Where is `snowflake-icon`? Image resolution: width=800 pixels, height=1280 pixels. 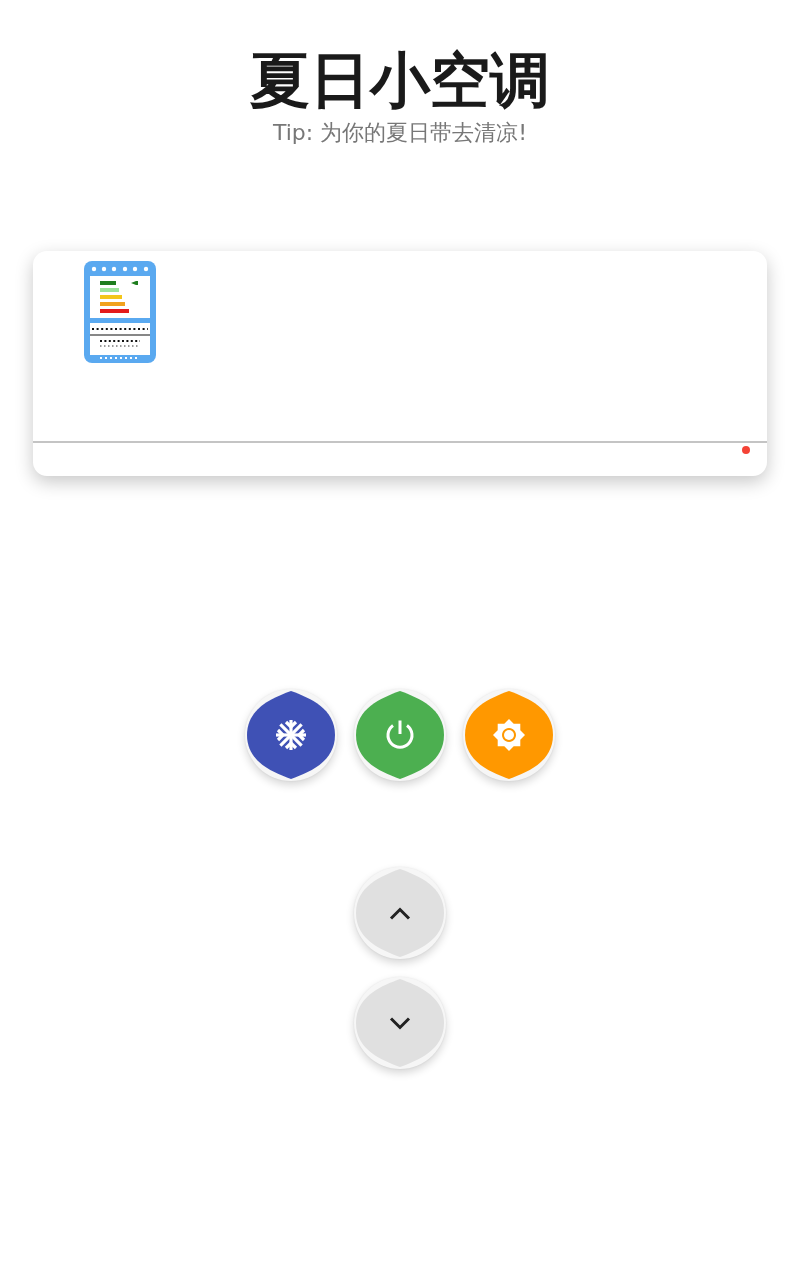 snowflake-icon is located at coordinates (291, 735).